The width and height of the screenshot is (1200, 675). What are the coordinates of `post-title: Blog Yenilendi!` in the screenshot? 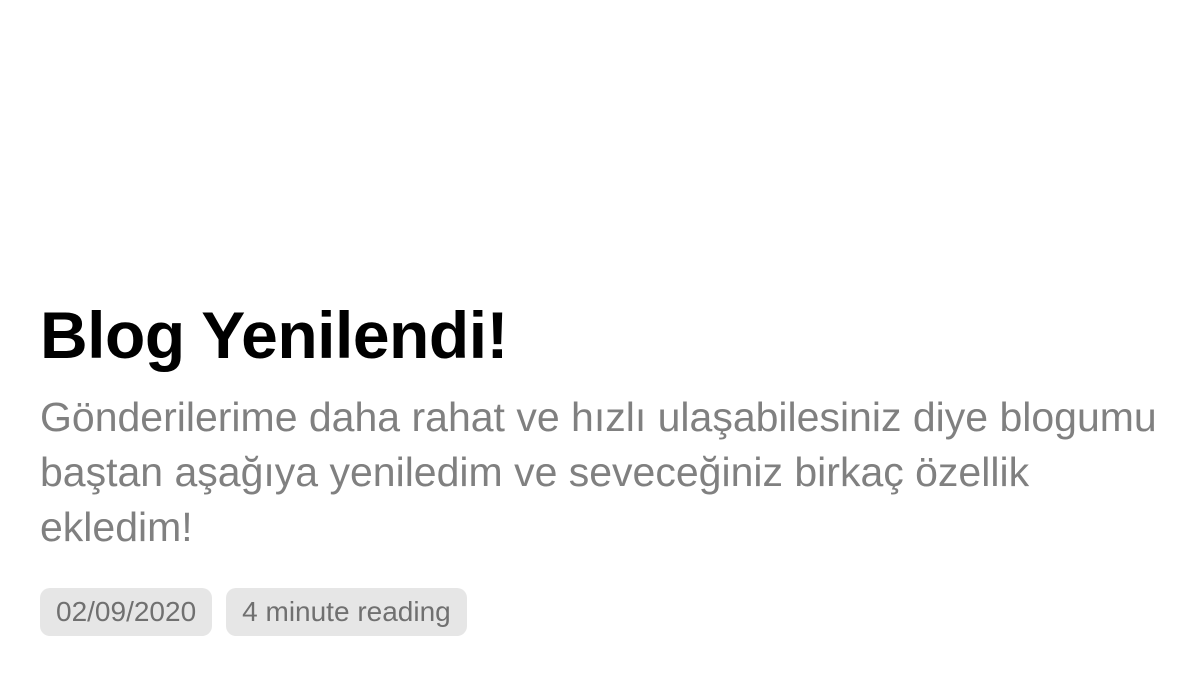 It's located at (274, 335).